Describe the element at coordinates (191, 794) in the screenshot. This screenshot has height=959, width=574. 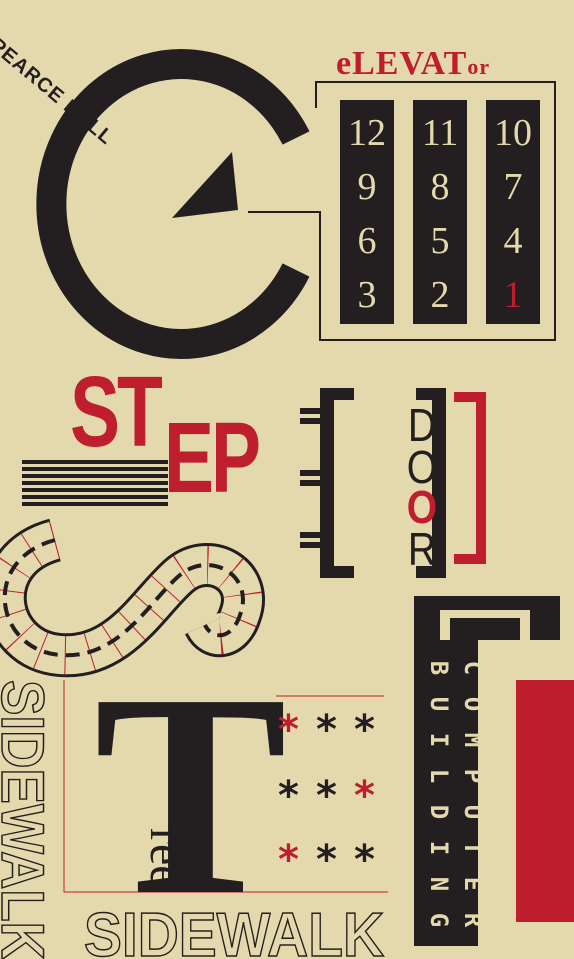
I see `tree-big-t: T` at that location.